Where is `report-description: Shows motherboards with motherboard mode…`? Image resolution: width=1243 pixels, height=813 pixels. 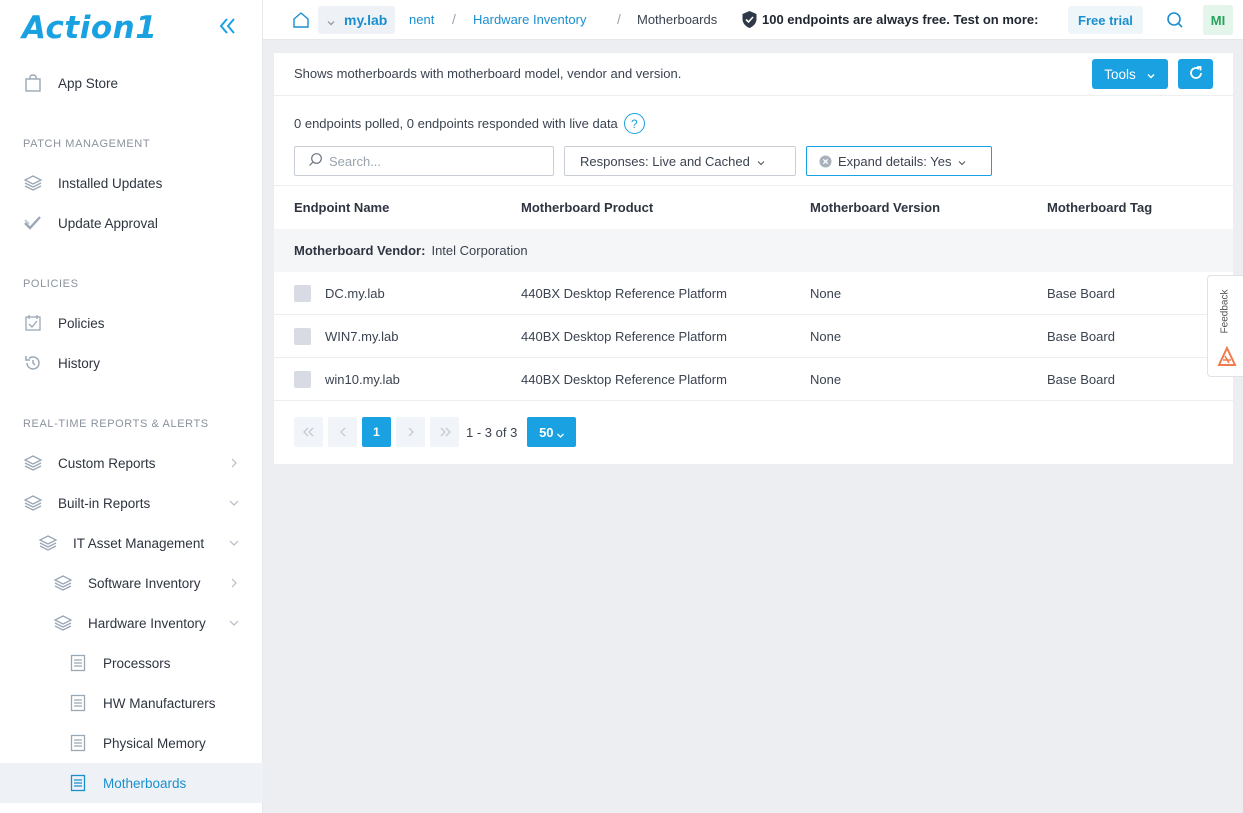
report-description: Shows motherboards with motherboard mode… is located at coordinates (488, 73).